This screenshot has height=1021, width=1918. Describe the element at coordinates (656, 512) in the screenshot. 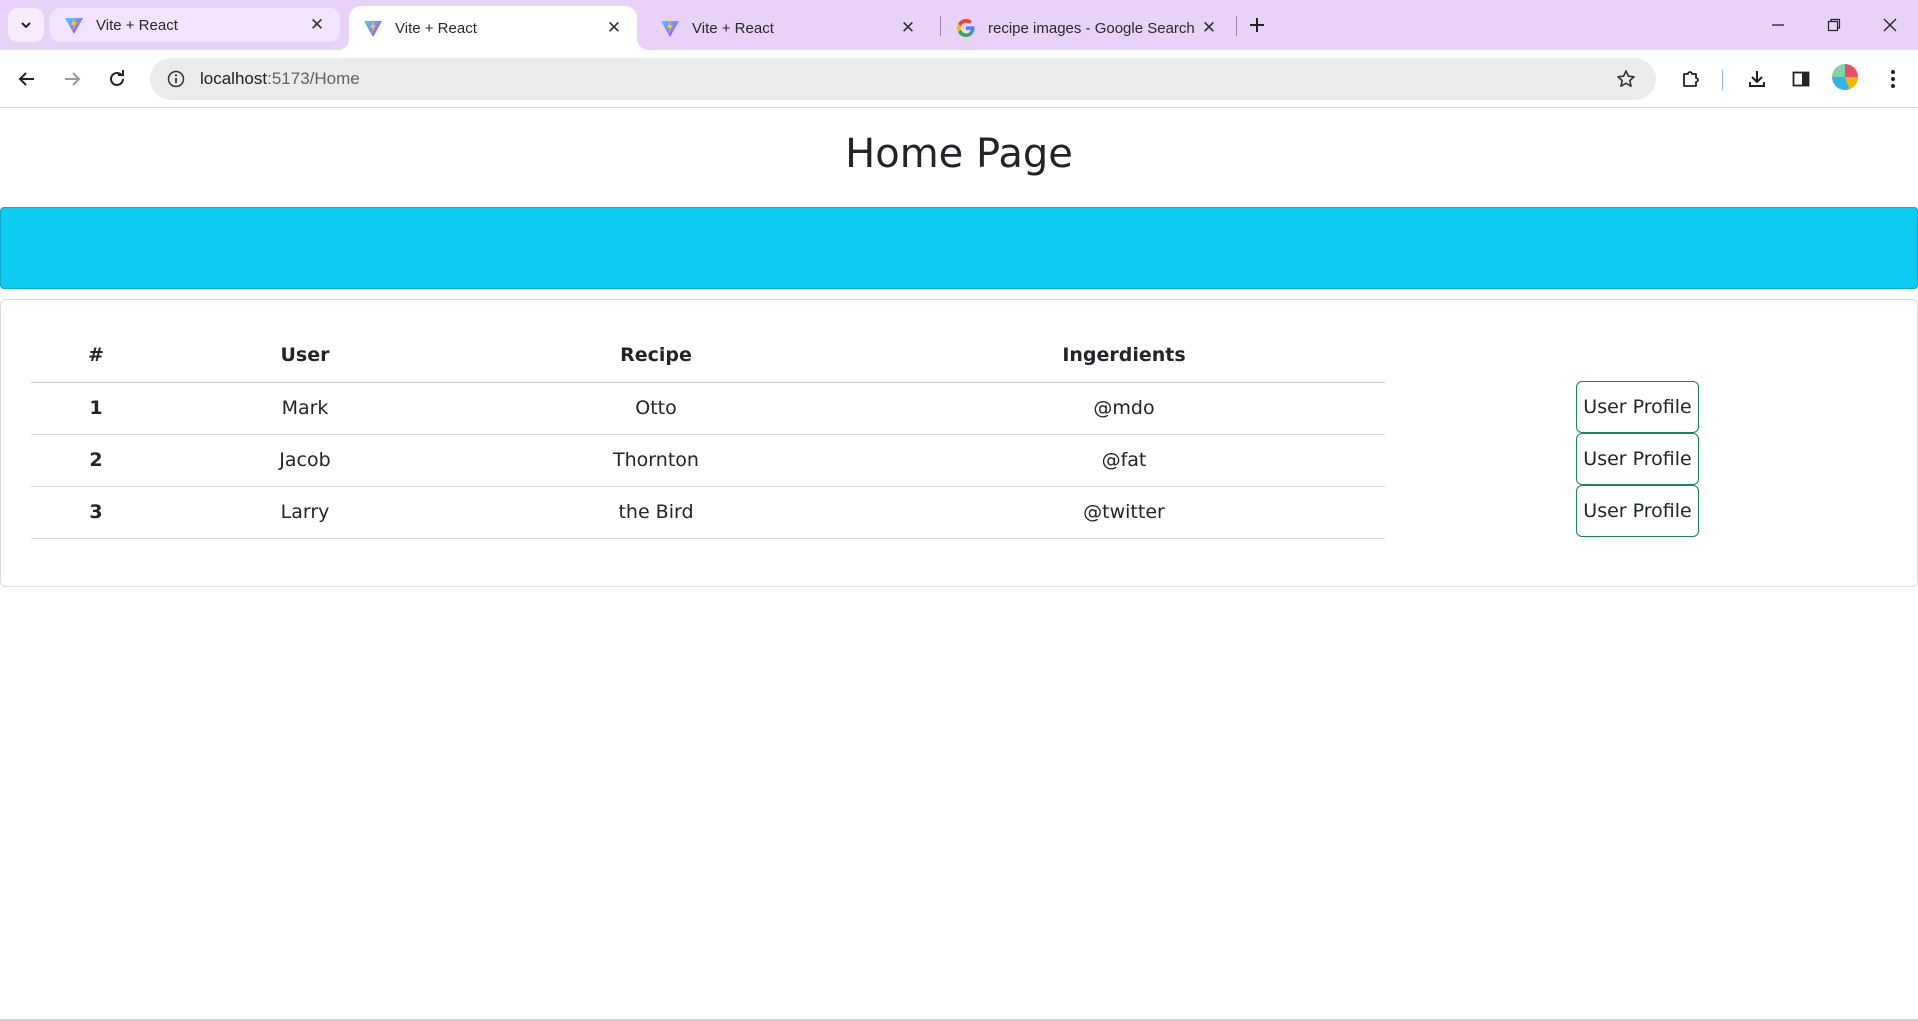

I see `cell-recipe: the Bird` at that location.